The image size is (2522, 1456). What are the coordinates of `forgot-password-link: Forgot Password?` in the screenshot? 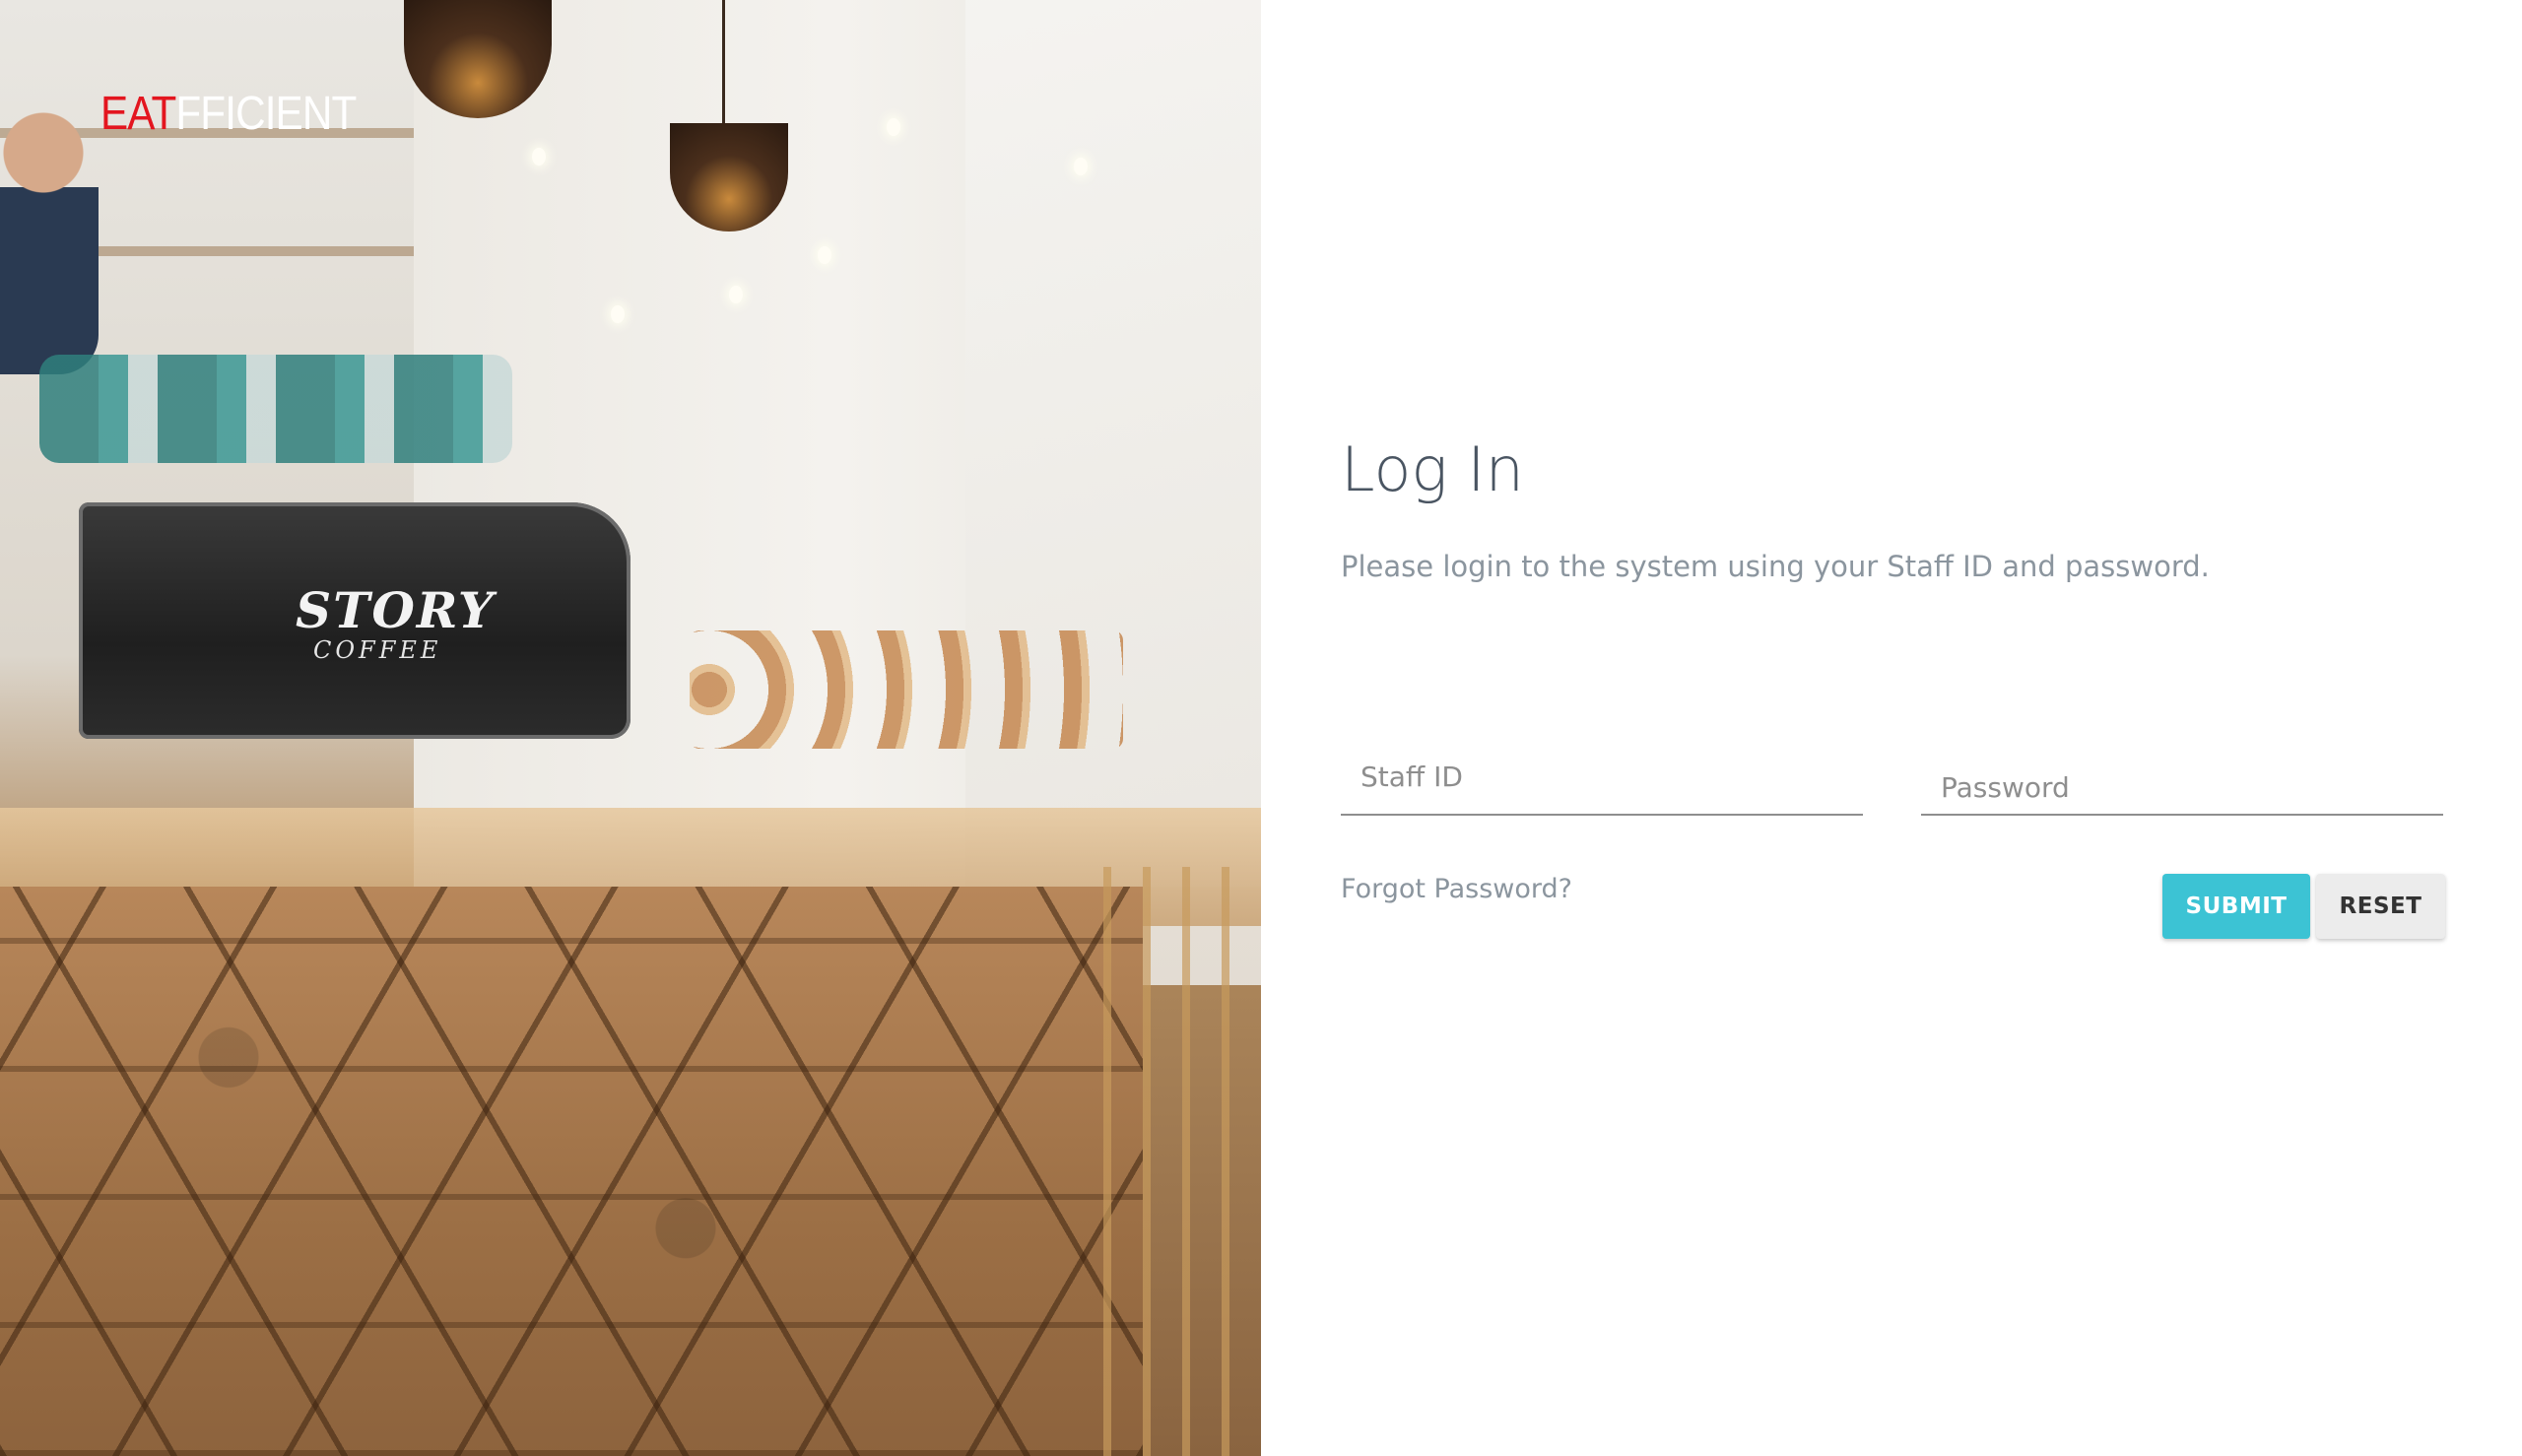 It's located at (1456, 889).